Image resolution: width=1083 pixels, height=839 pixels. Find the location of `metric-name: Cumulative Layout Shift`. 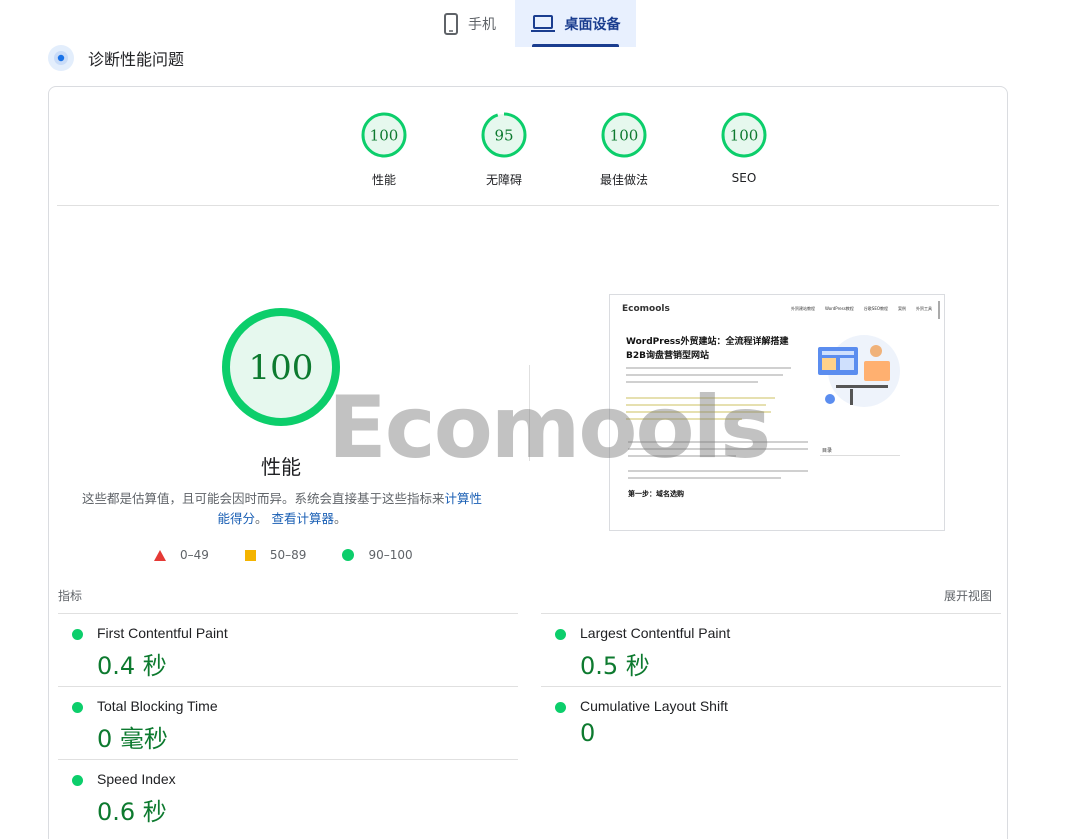

metric-name: Cumulative Layout Shift is located at coordinates (654, 706).